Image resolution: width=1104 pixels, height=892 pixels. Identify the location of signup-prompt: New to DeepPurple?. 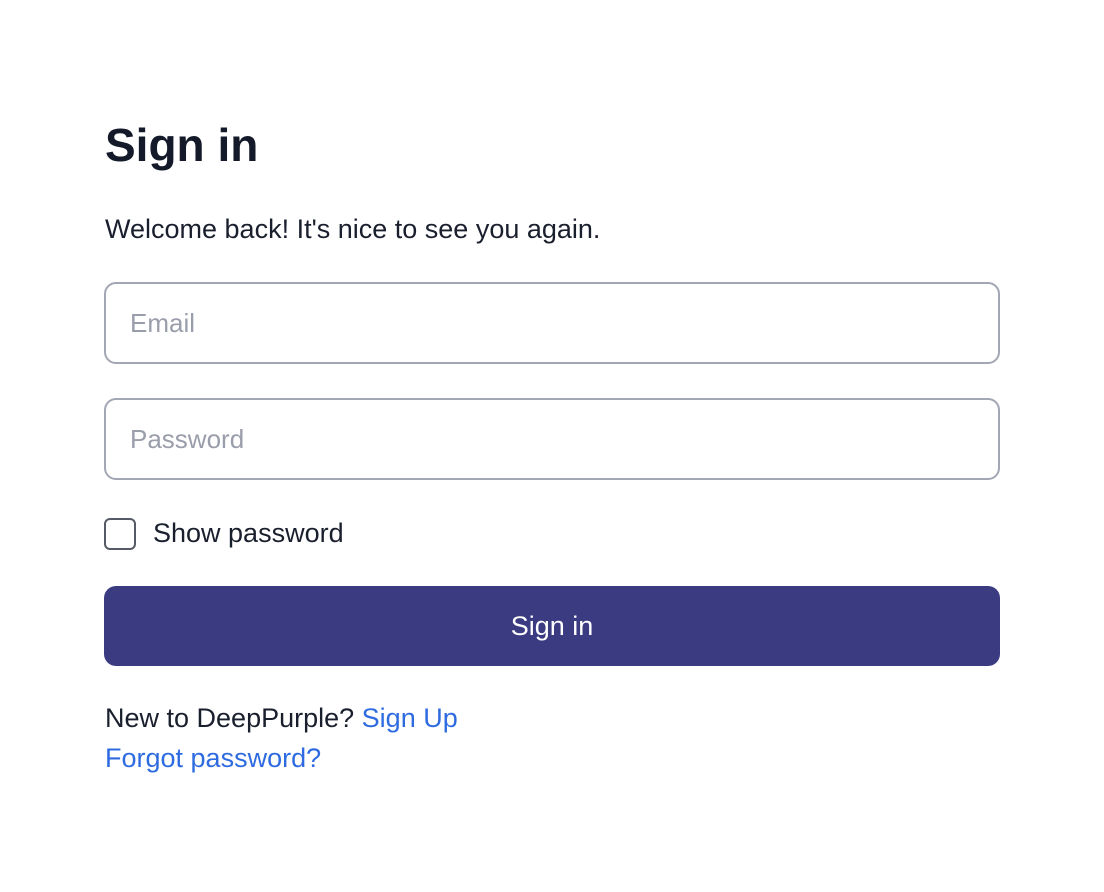
(230, 718).